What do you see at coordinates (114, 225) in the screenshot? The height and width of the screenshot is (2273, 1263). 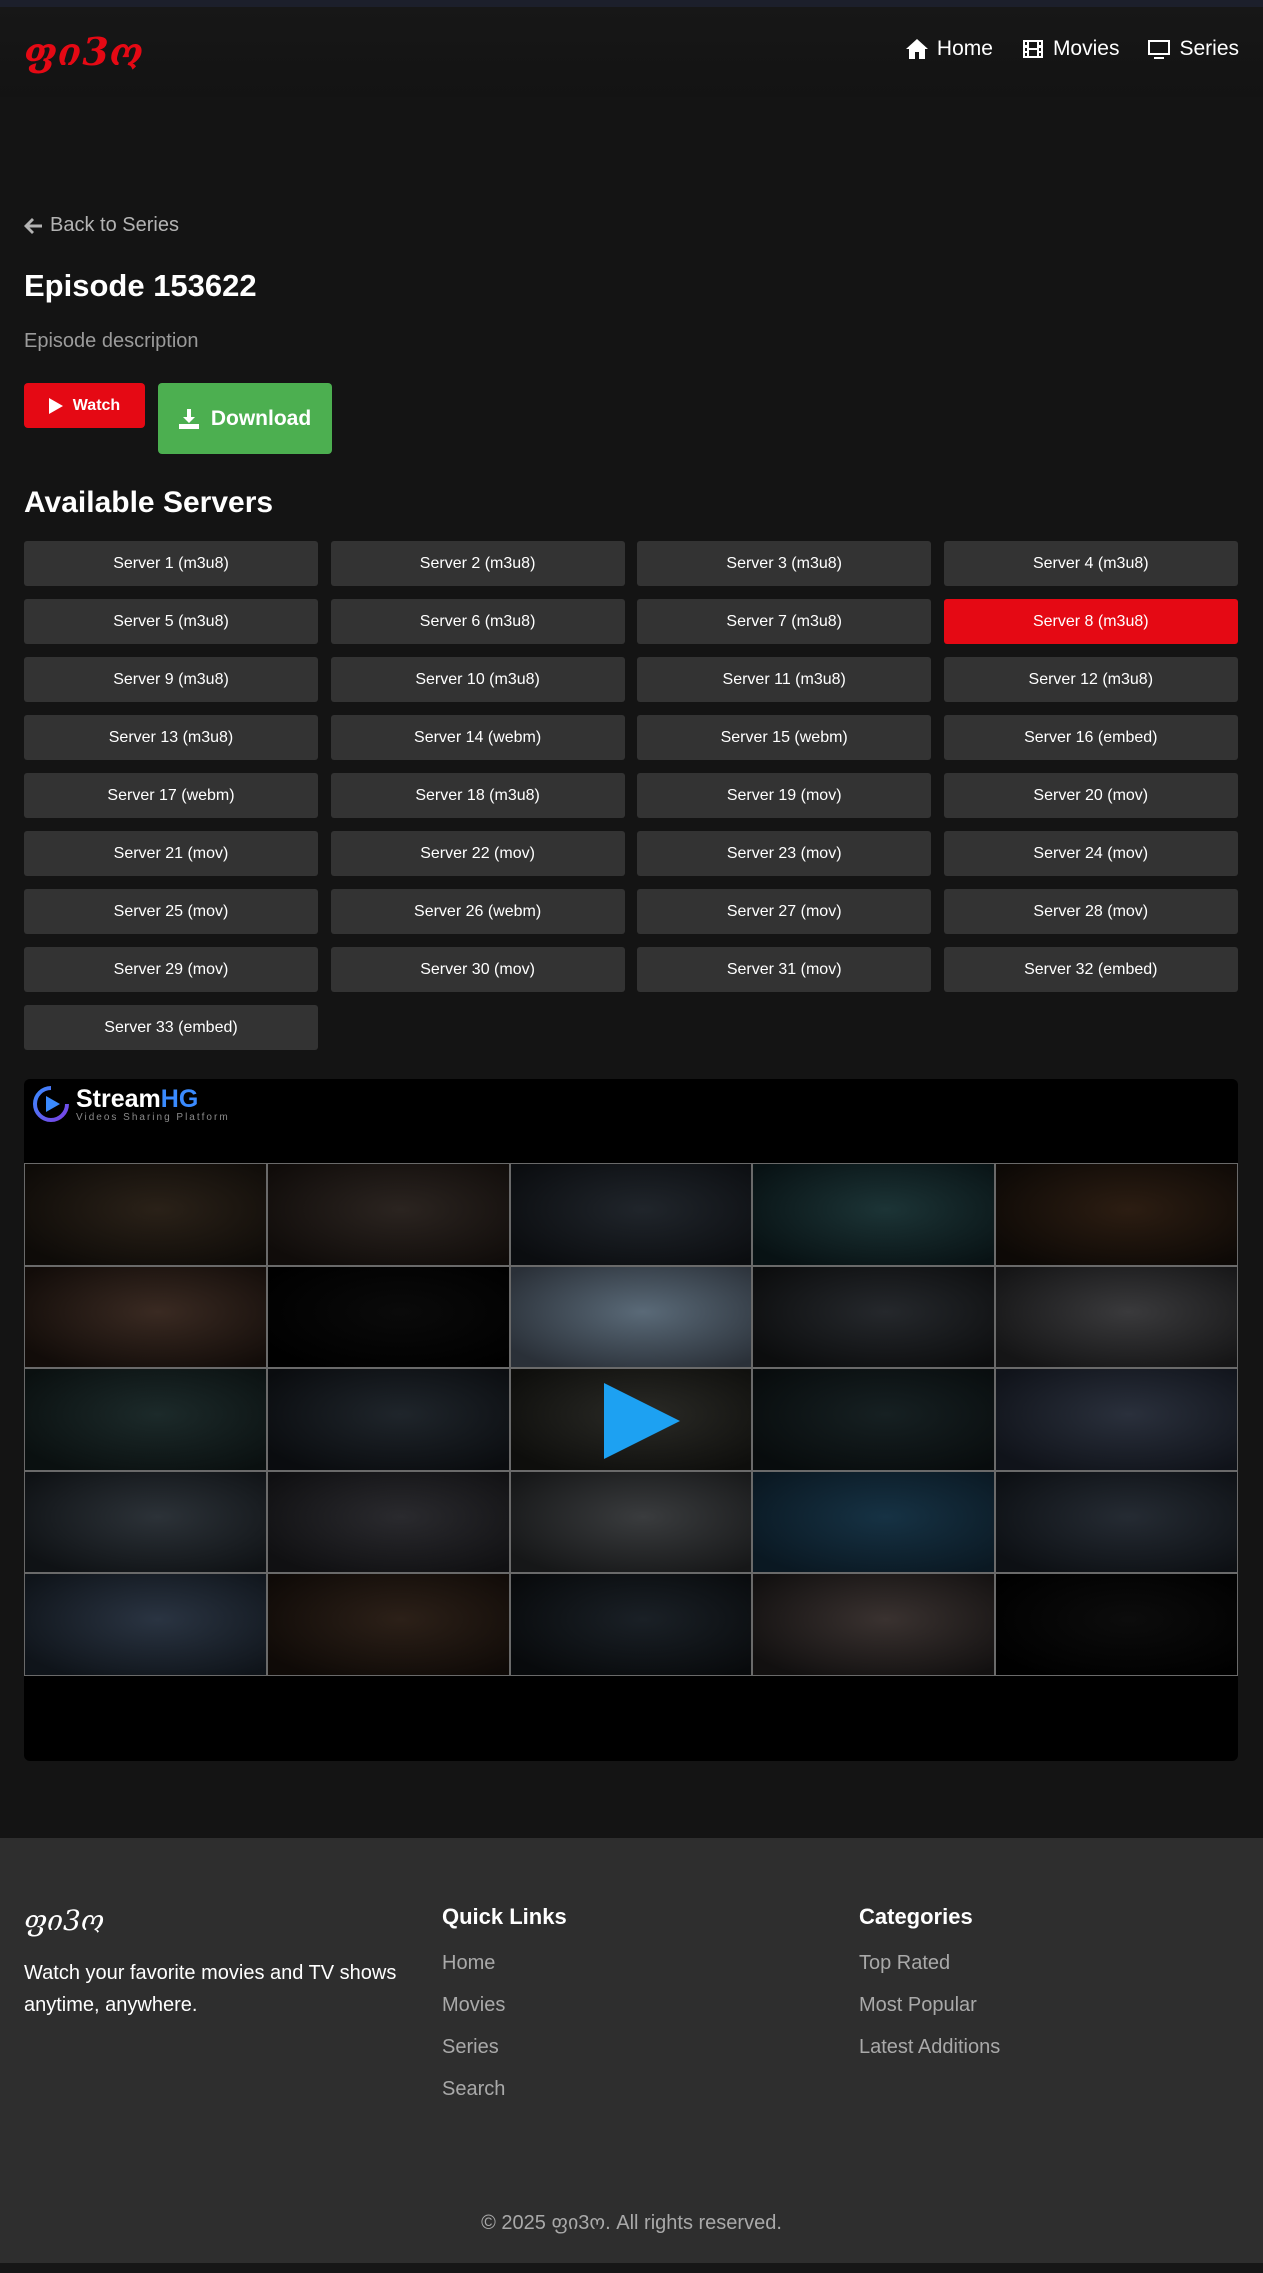 I see `back-label: Back to Series` at bounding box center [114, 225].